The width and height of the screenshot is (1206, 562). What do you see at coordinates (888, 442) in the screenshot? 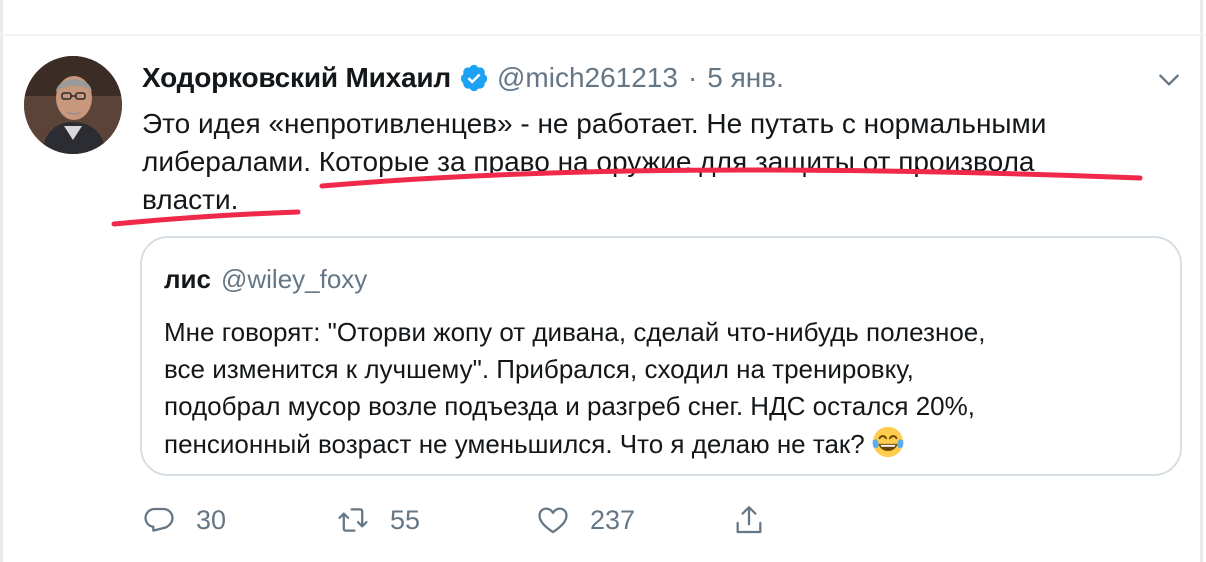
I see `face-with-tears-of-joy-icon` at bounding box center [888, 442].